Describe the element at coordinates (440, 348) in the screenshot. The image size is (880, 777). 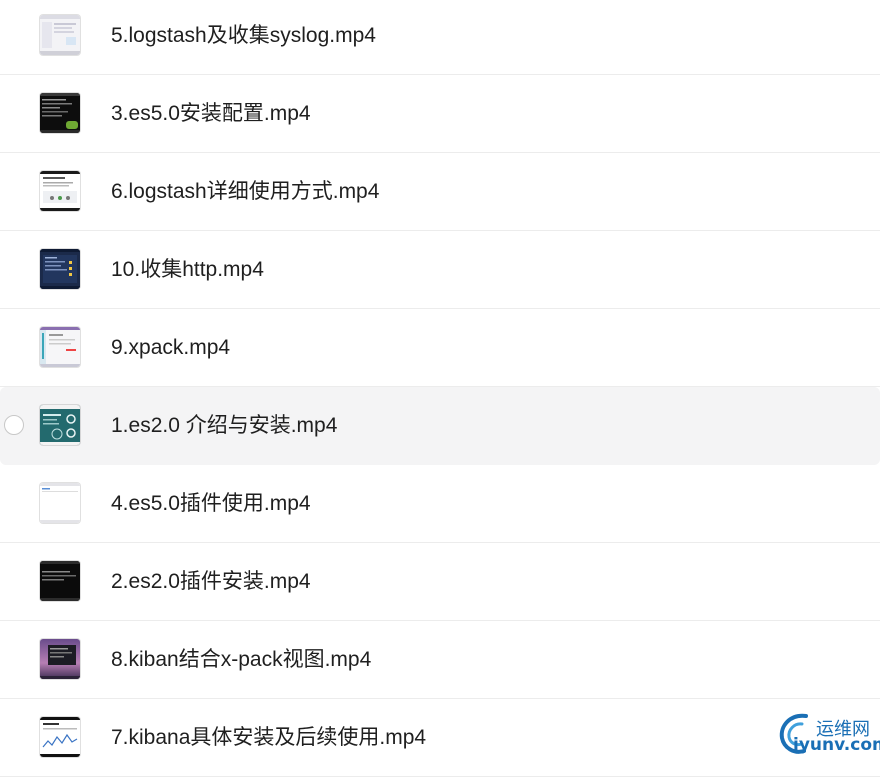
I see `list-item: 9.xpack.mp4` at that location.